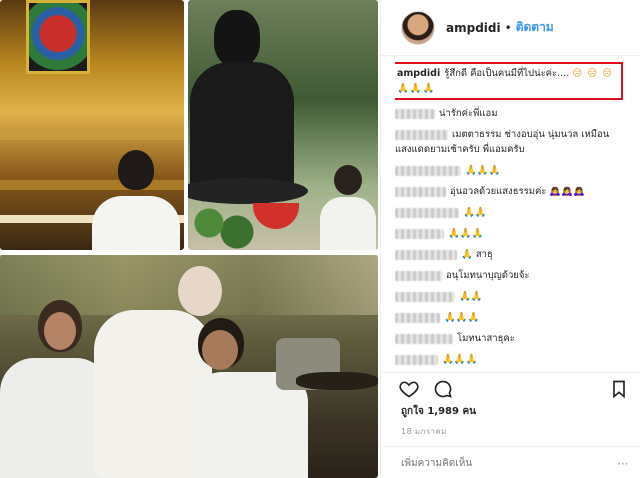 Image resolution: width=640 pixels, height=478 pixels. I want to click on altar-shelf, so click(92, 135).